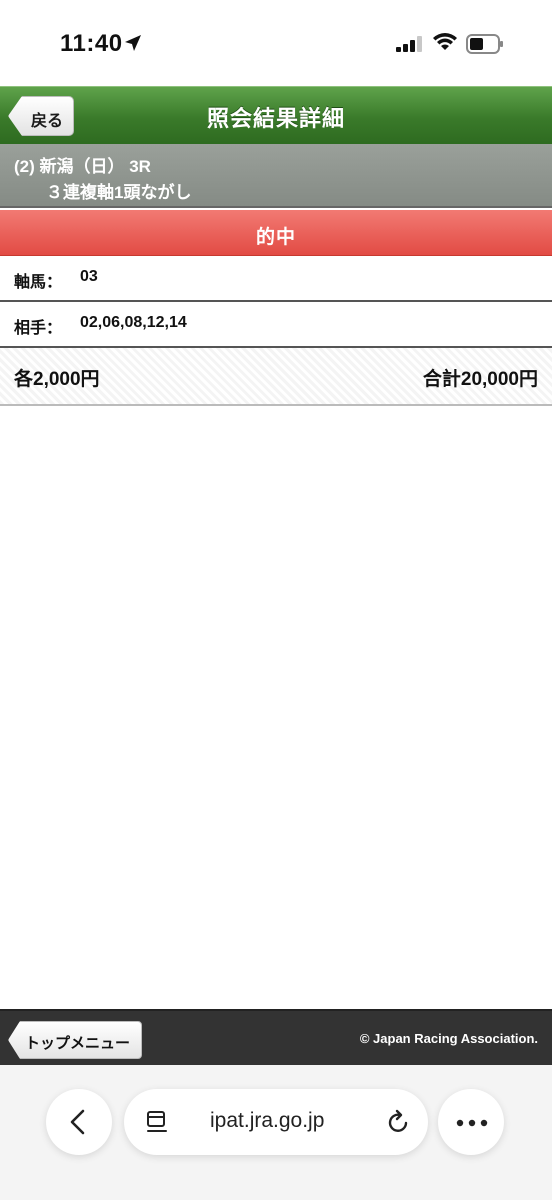 This screenshot has width=552, height=1200. I want to click on axis-horse-label: 軸馬：, so click(38, 282).